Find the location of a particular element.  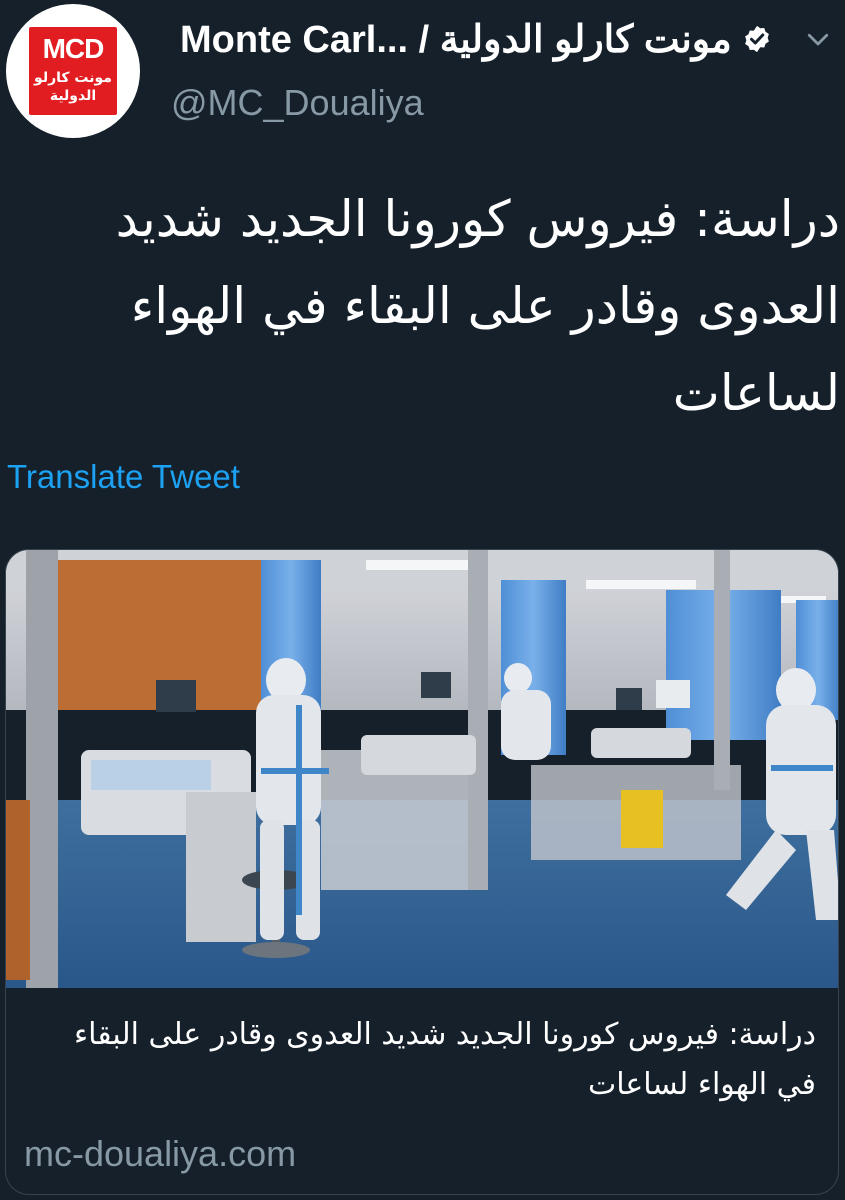

mcd-logo: MCD مونت كارلو الدولية is located at coordinates (73, 71).